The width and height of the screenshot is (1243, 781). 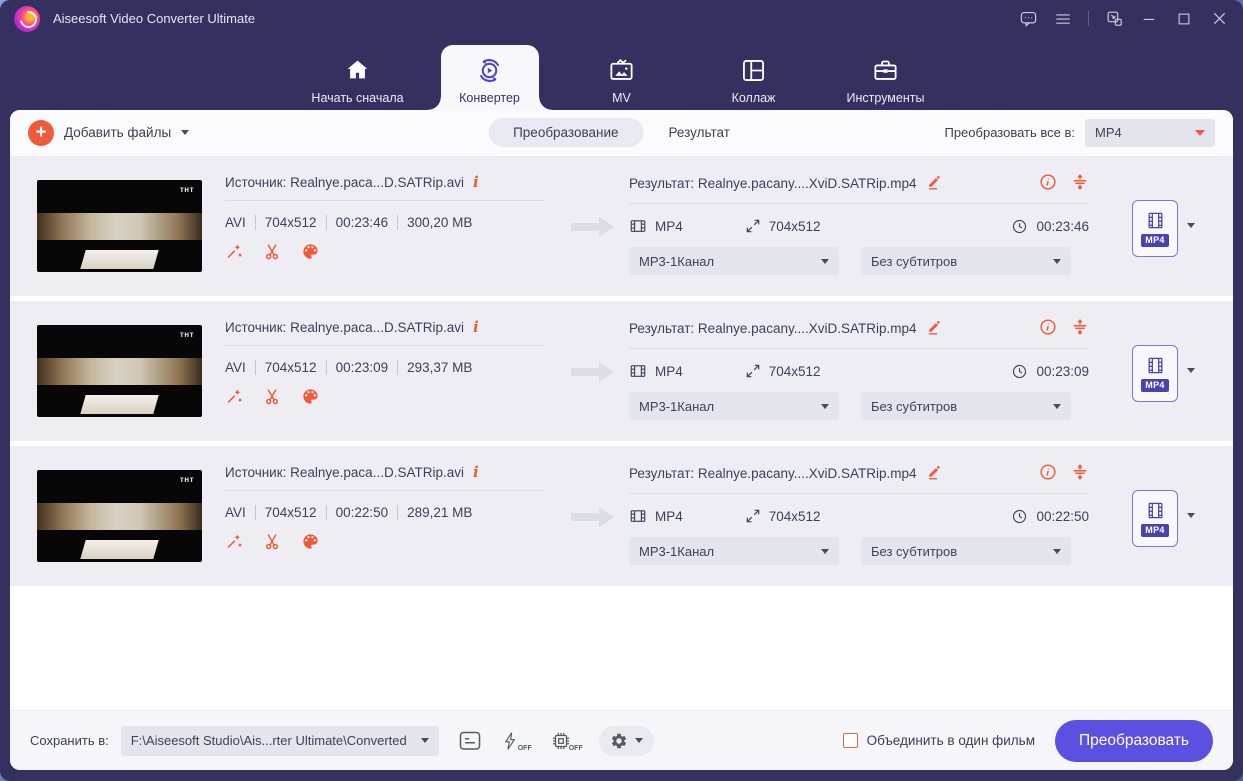 What do you see at coordinates (489, 98) in the screenshot?
I see `tab-label: Конвертер` at bounding box center [489, 98].